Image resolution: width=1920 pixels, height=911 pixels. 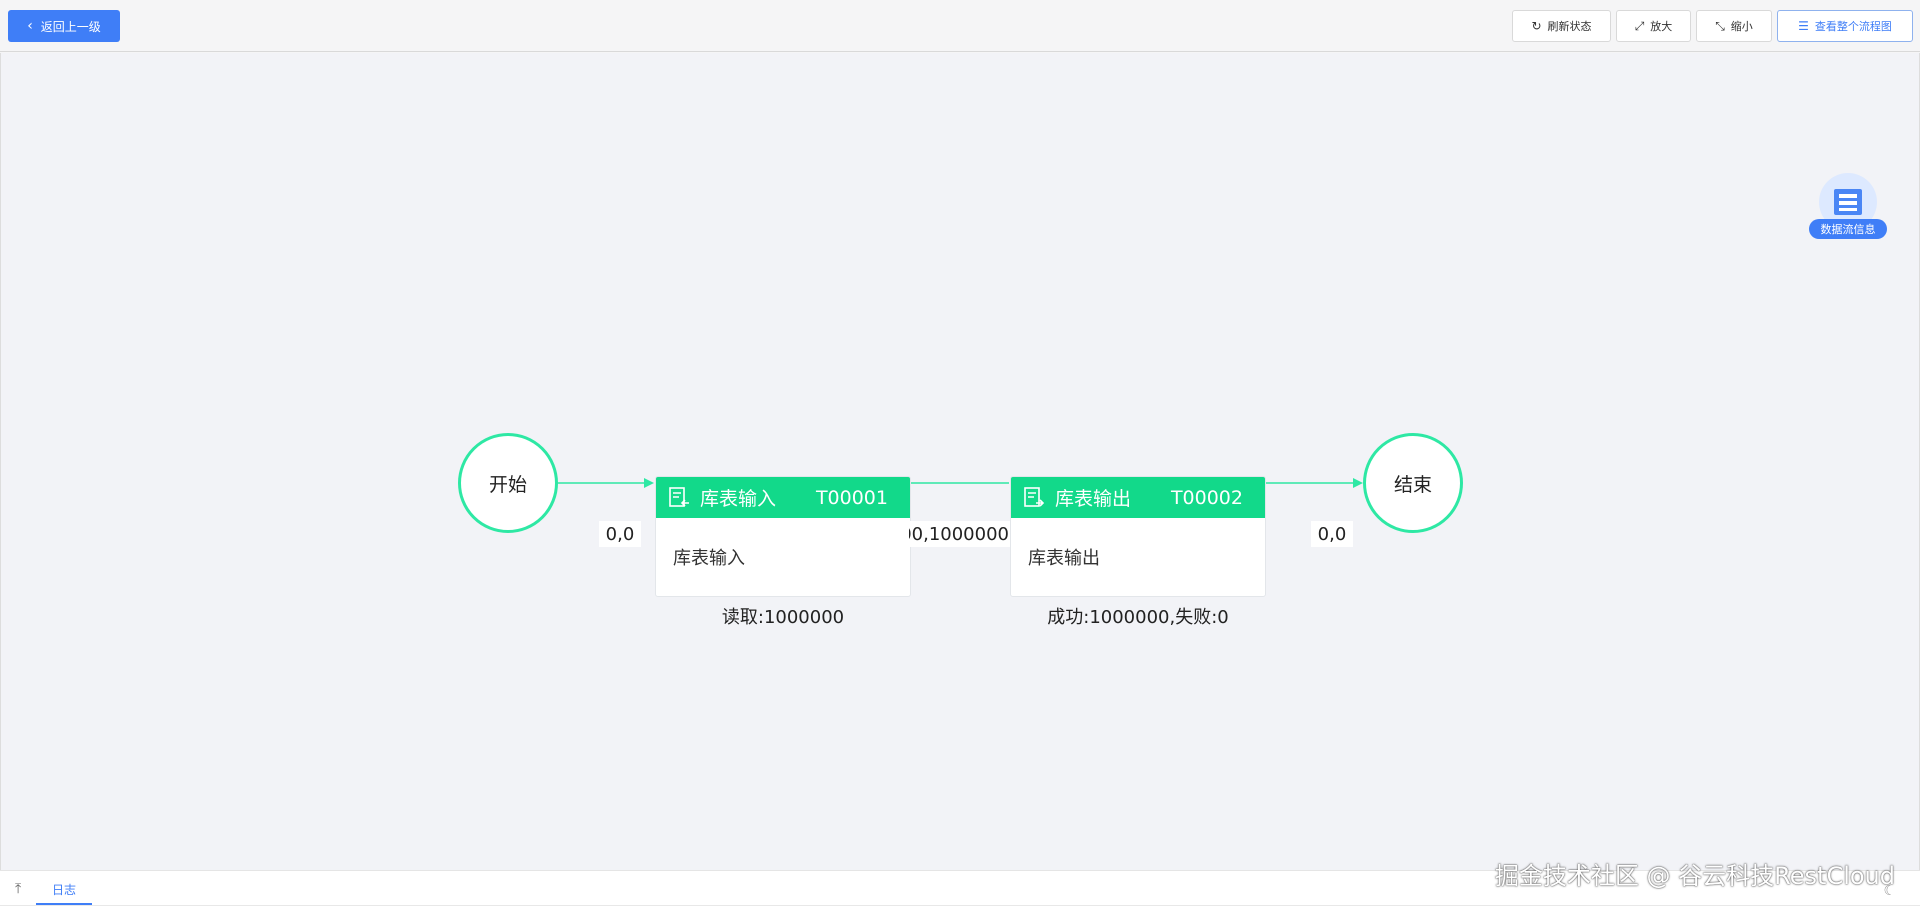 I want to click on table-output-icon, so click(x=1034, y=498).